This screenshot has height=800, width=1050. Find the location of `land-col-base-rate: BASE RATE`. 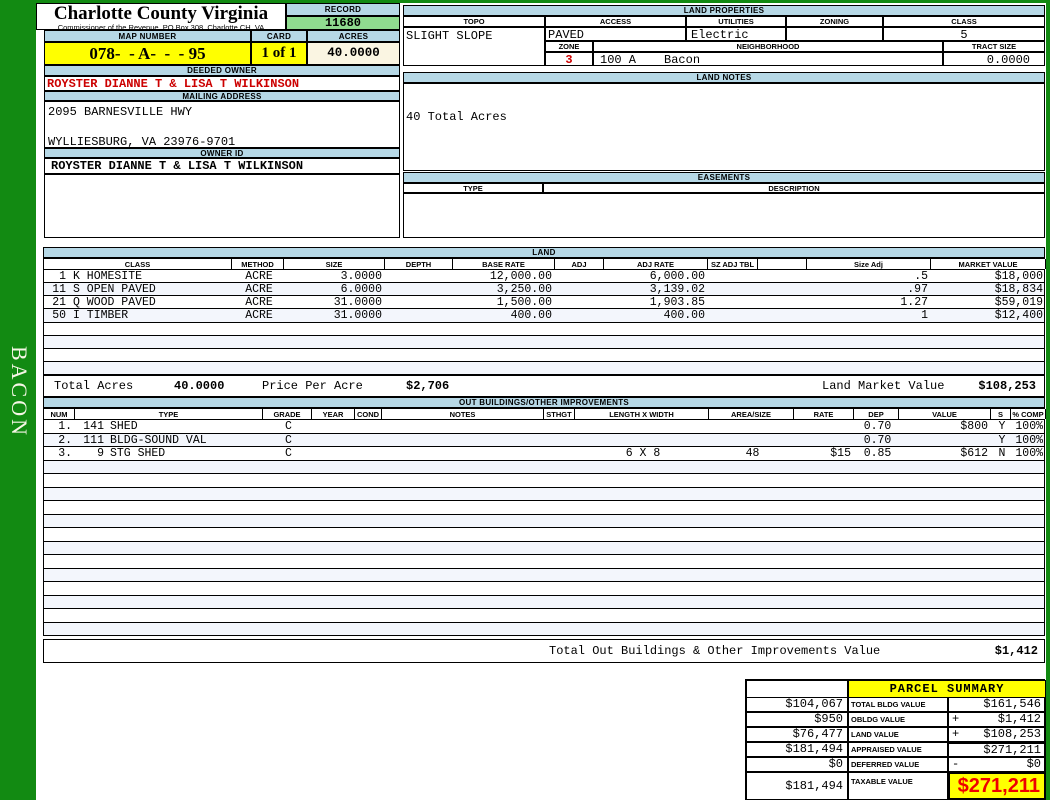

land-col-base-rate: BASE RATE is located at coordinates (504, 264).